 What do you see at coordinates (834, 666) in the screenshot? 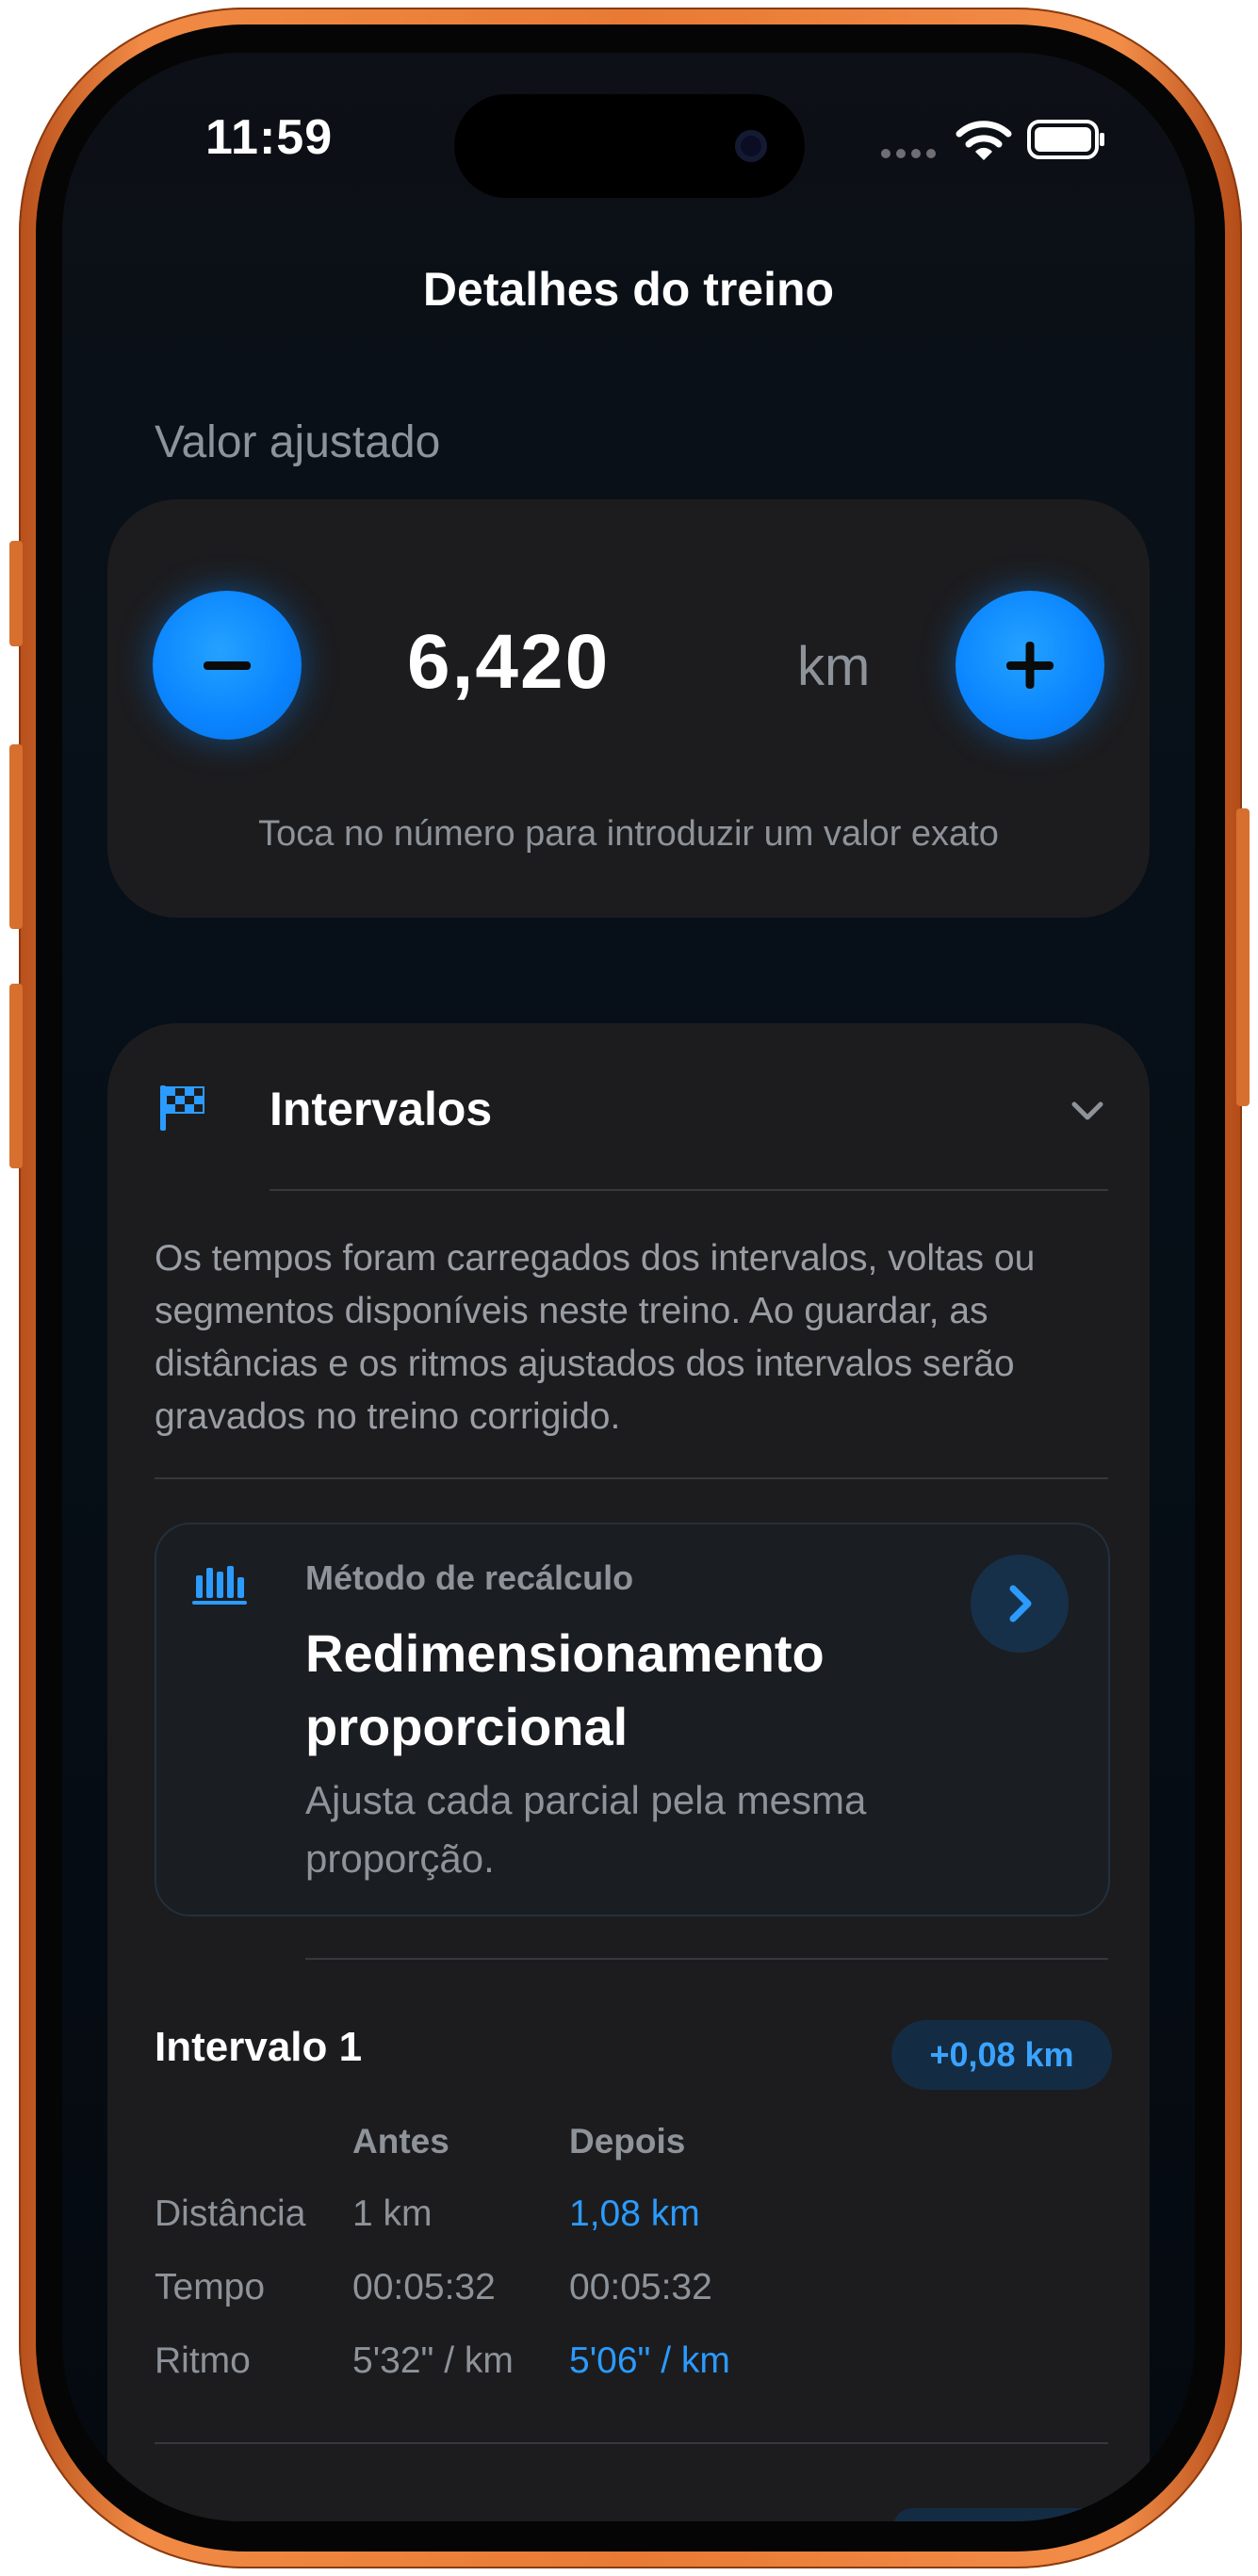
I see `adjusted-unit: km` at bounding box center [834, 666].